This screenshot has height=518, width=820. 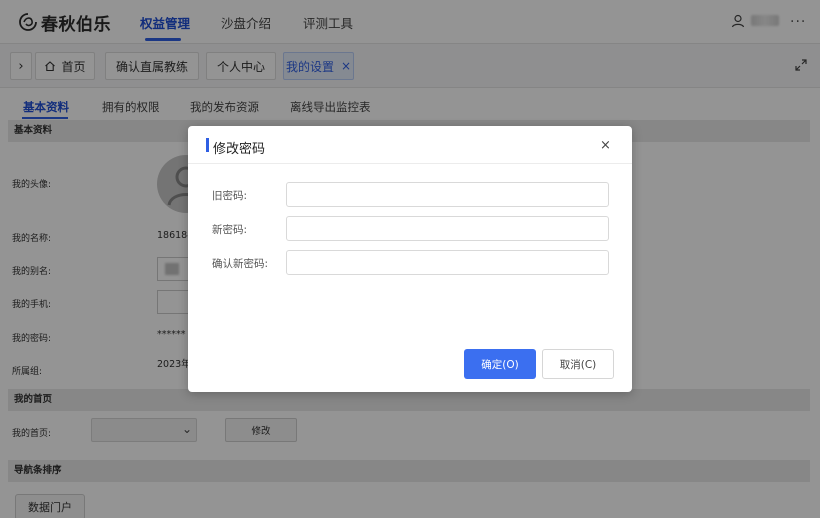 I want to click on confirm-button: 确定(O), so click(x=500, y=364).